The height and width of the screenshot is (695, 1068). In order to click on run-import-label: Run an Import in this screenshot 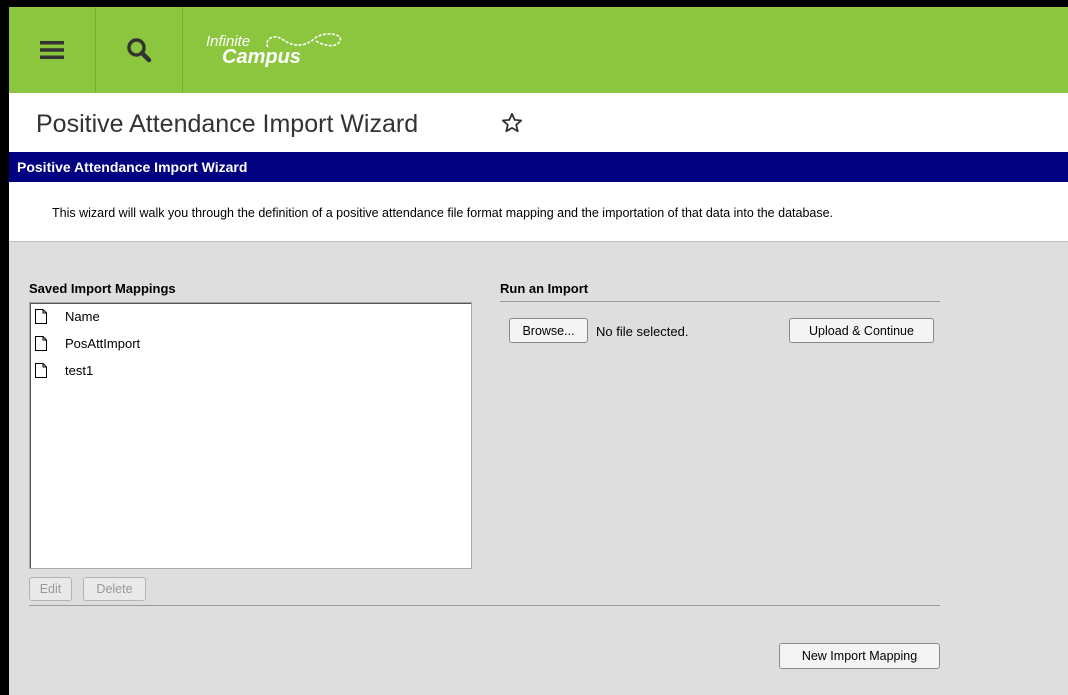, I will do `click(544, 288)`.